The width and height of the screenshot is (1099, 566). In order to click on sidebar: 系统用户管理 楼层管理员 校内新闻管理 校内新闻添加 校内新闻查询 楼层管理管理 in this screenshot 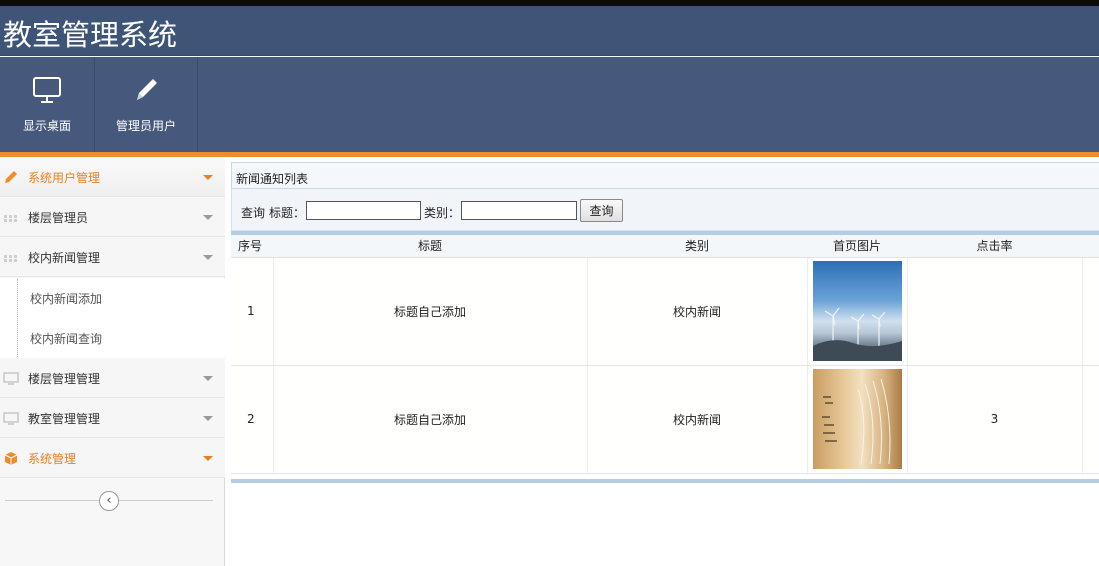, I will do `click(112, 361)`.